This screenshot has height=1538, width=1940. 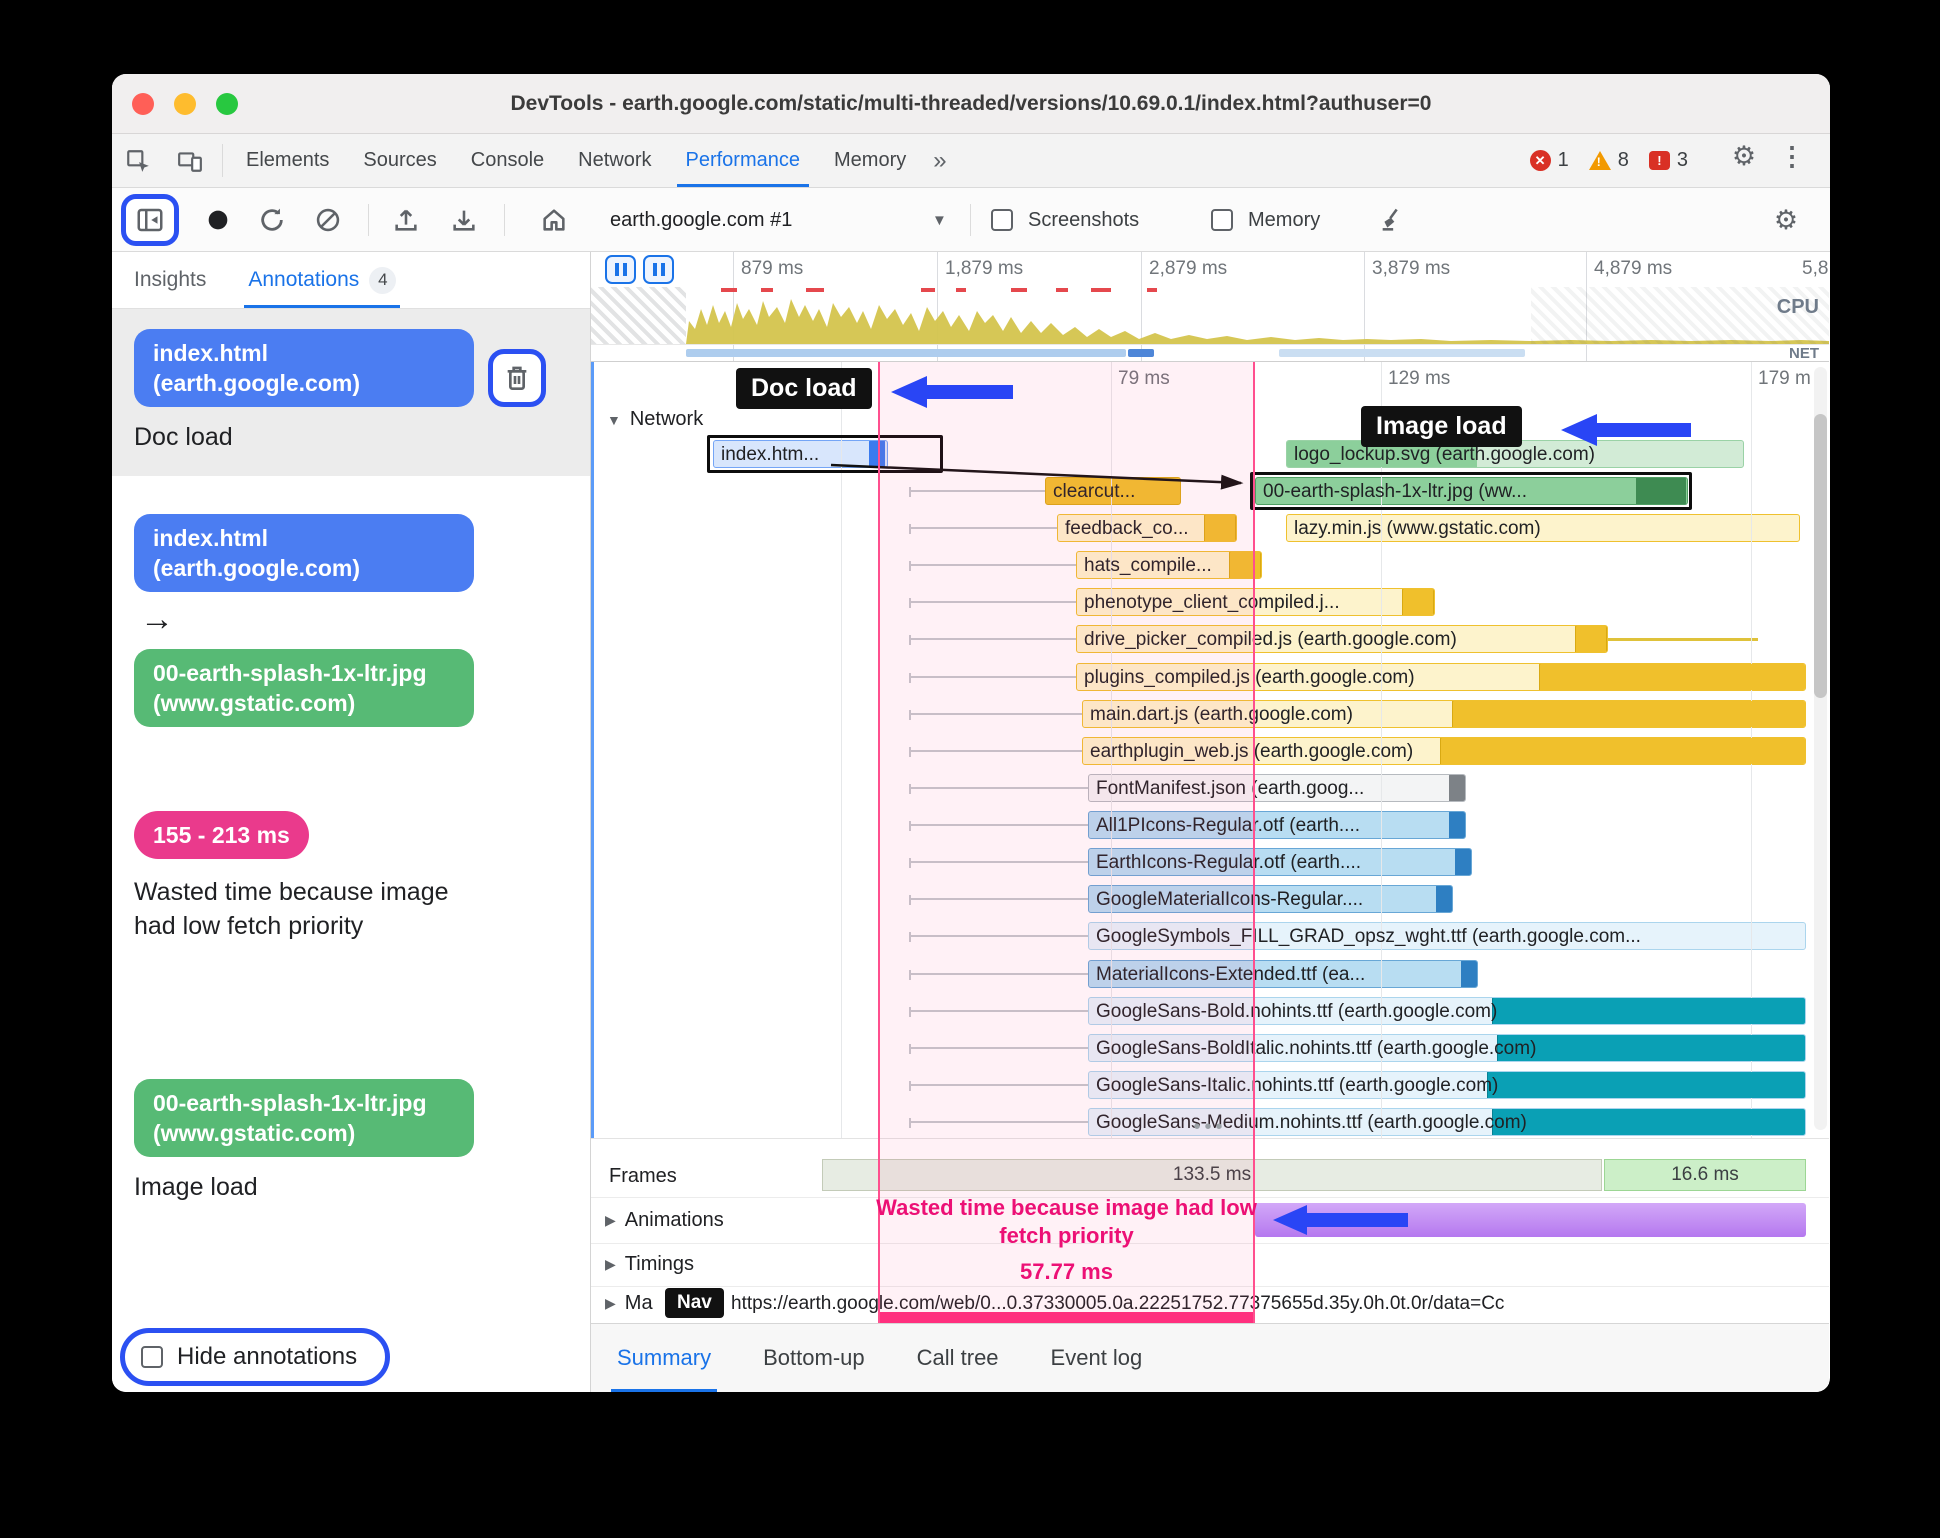 I want to click on animations-track-header: ▶ Animations, so click(x=664, y=1220).